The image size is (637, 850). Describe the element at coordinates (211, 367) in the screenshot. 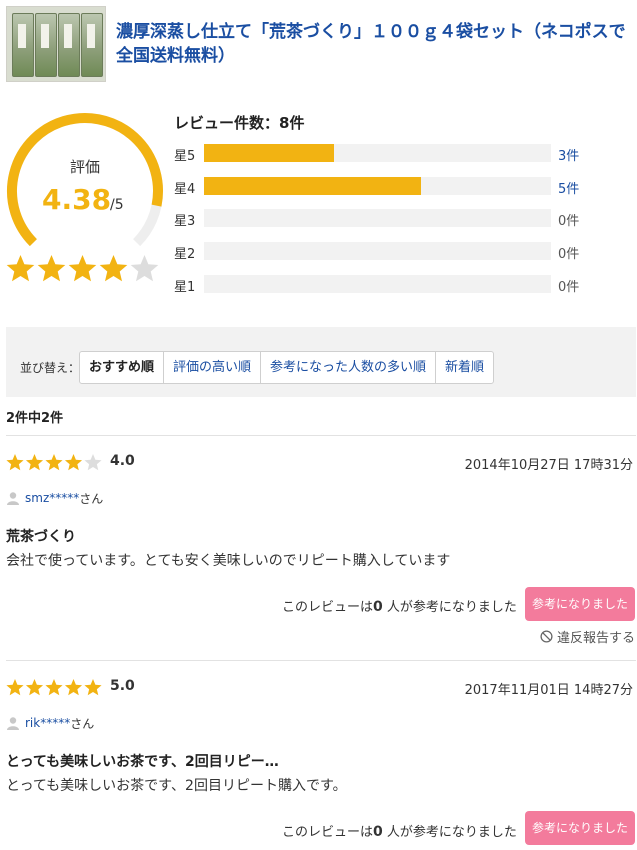

I see `sort-option-highest-rating: 評価の高い順` at that location.